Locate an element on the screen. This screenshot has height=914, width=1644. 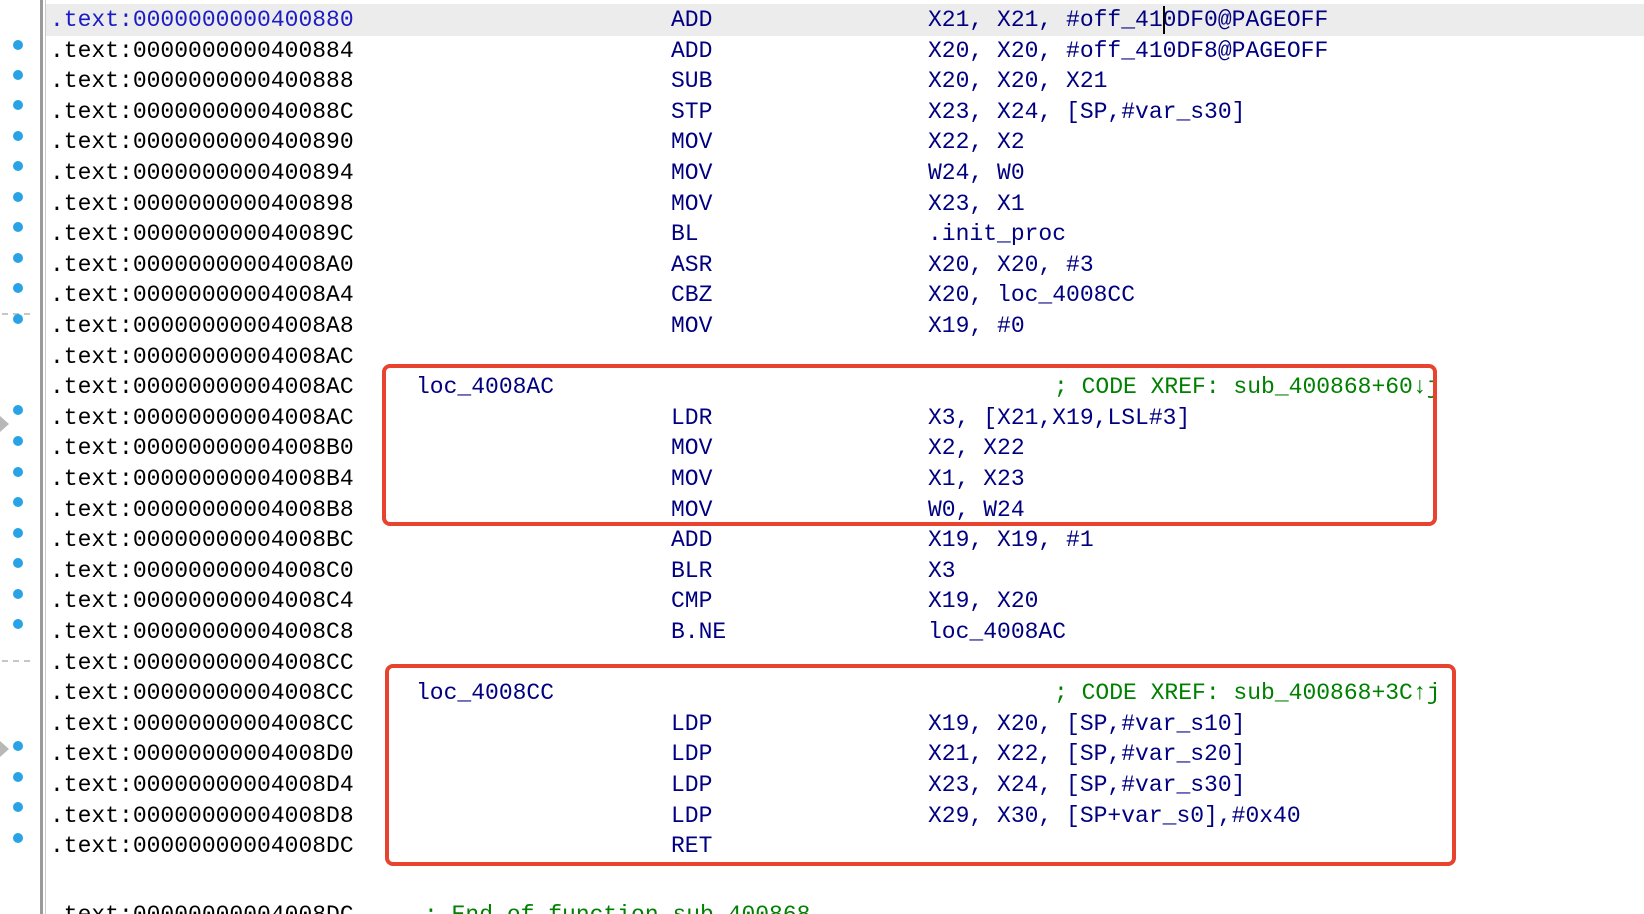
row-operands: X29, X30, [SP+var_s0],#0x40 is located at coordinates (1114, 816).